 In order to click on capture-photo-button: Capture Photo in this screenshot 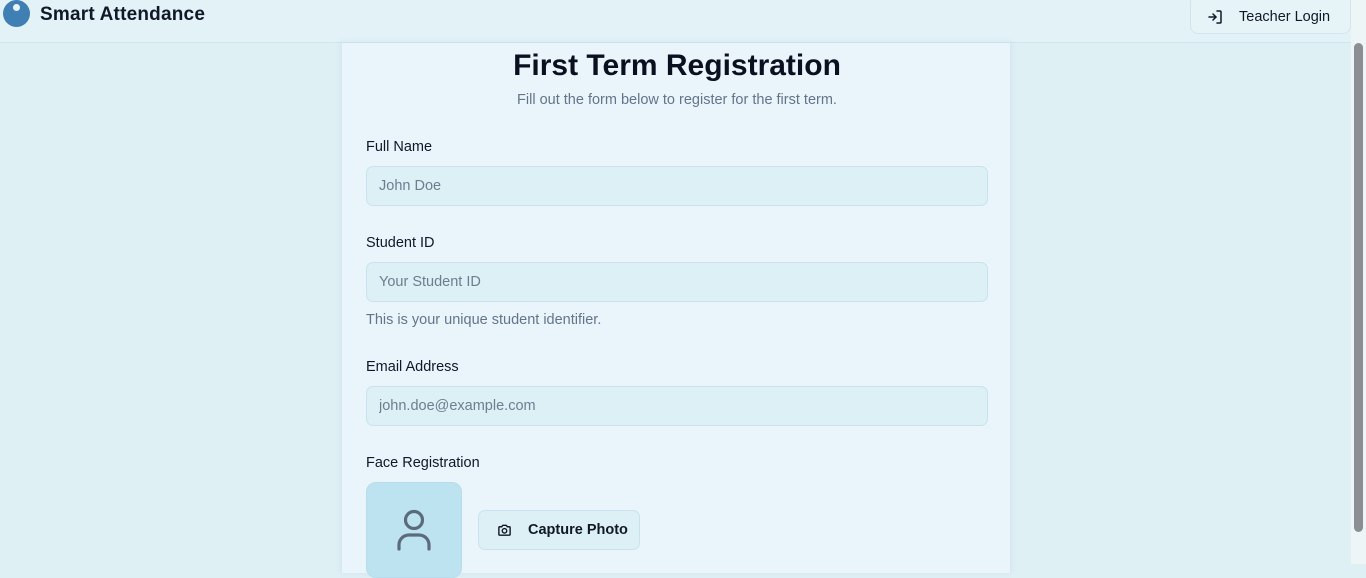, I will do `click(559, 530)`.